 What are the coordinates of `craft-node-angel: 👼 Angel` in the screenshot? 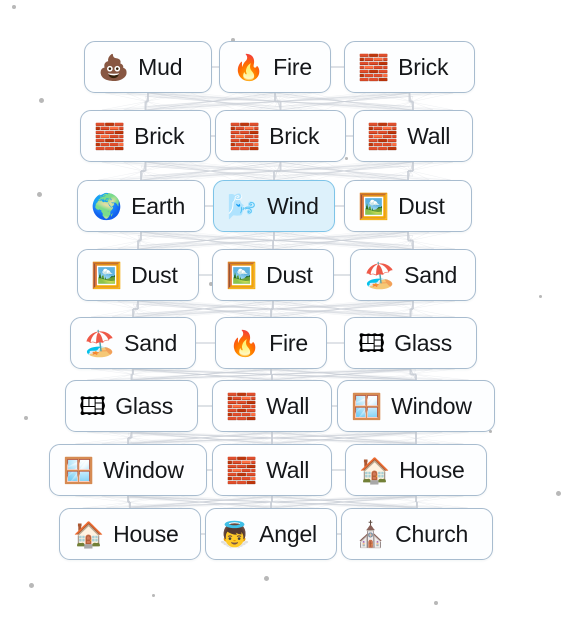 It's located at (271, 534).